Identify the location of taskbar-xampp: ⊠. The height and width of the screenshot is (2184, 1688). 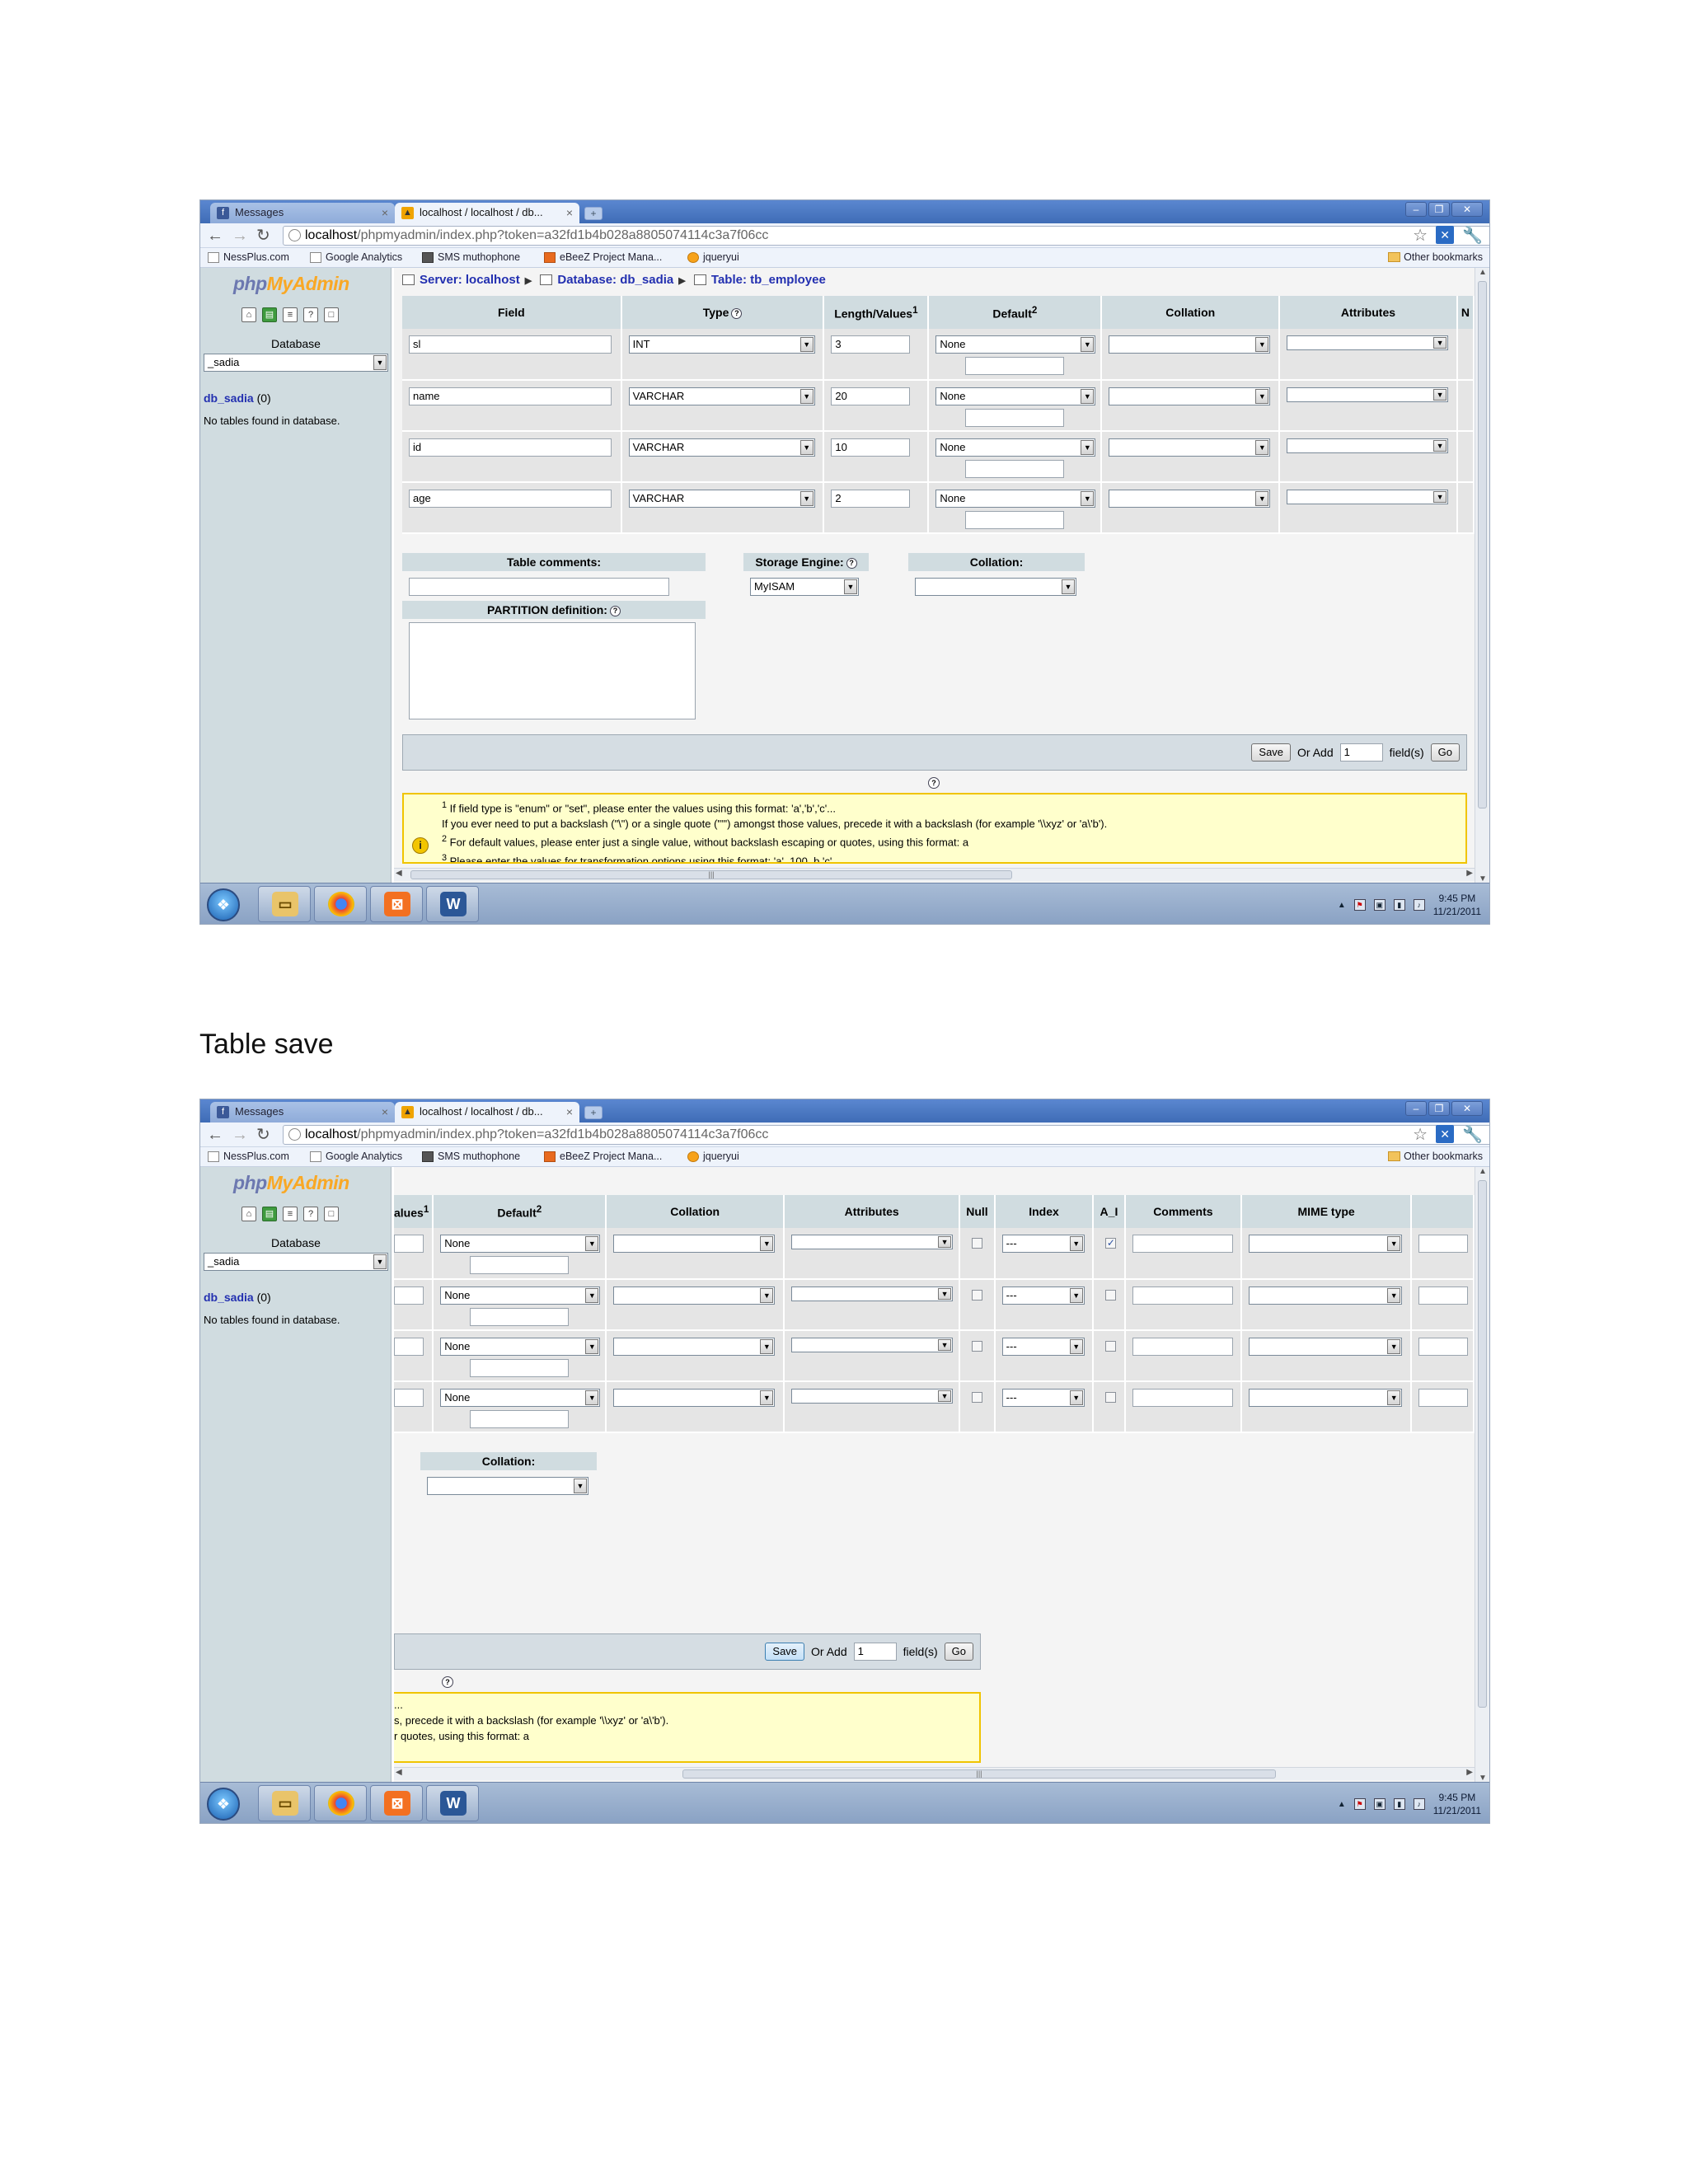
(397, 1803).